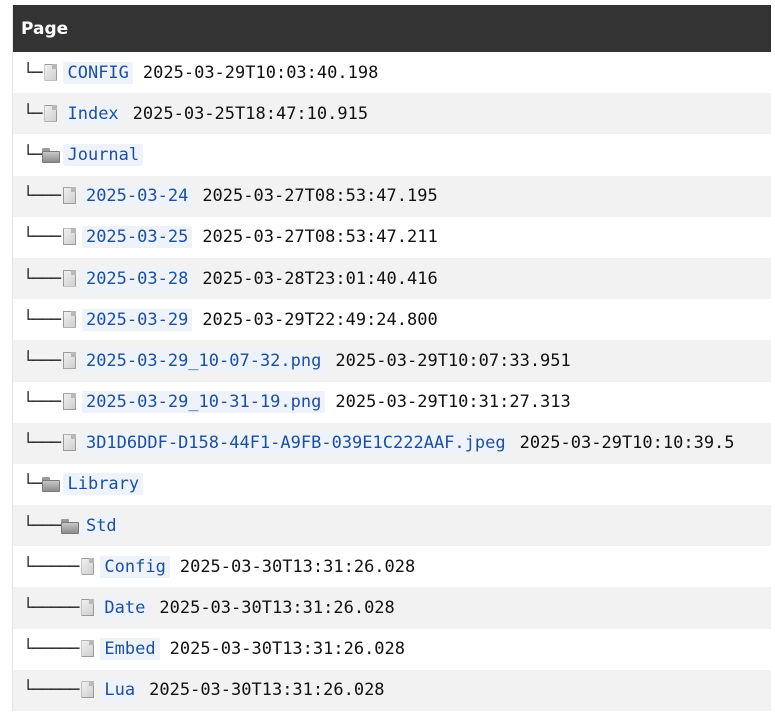 Image resolution: width=775 pixels, height=721 pixels. I want to click on page-link: Embed, so click(130, 649).